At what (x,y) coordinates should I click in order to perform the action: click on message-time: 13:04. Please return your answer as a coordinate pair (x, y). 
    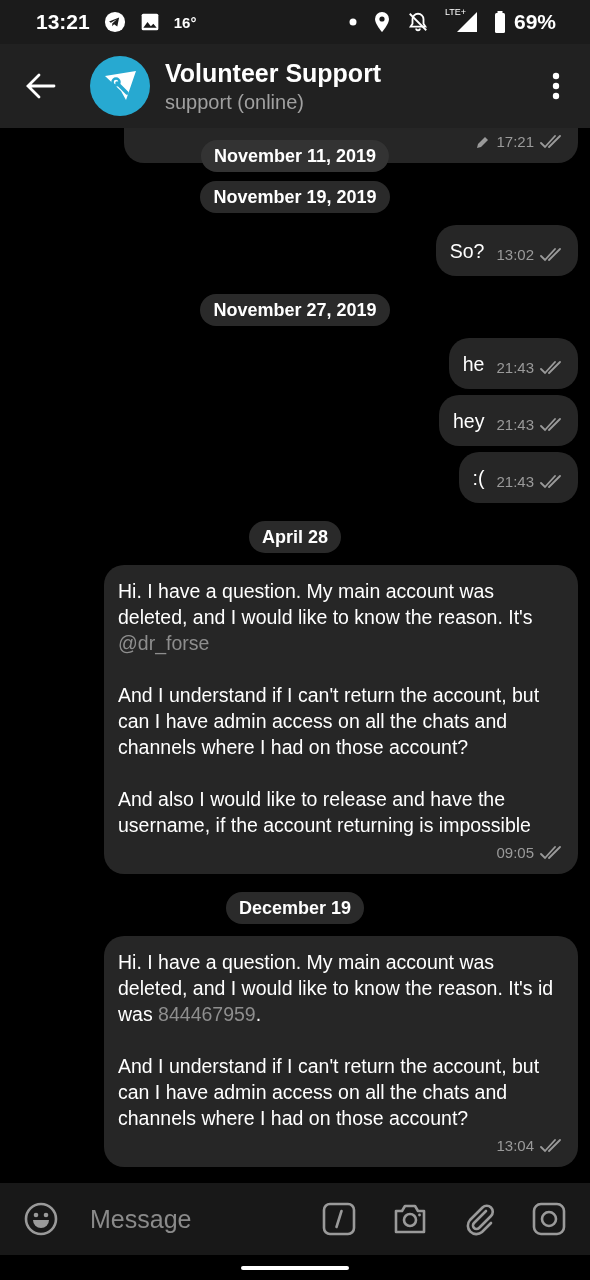
    Looking at the image, I should click on (515, 1146).